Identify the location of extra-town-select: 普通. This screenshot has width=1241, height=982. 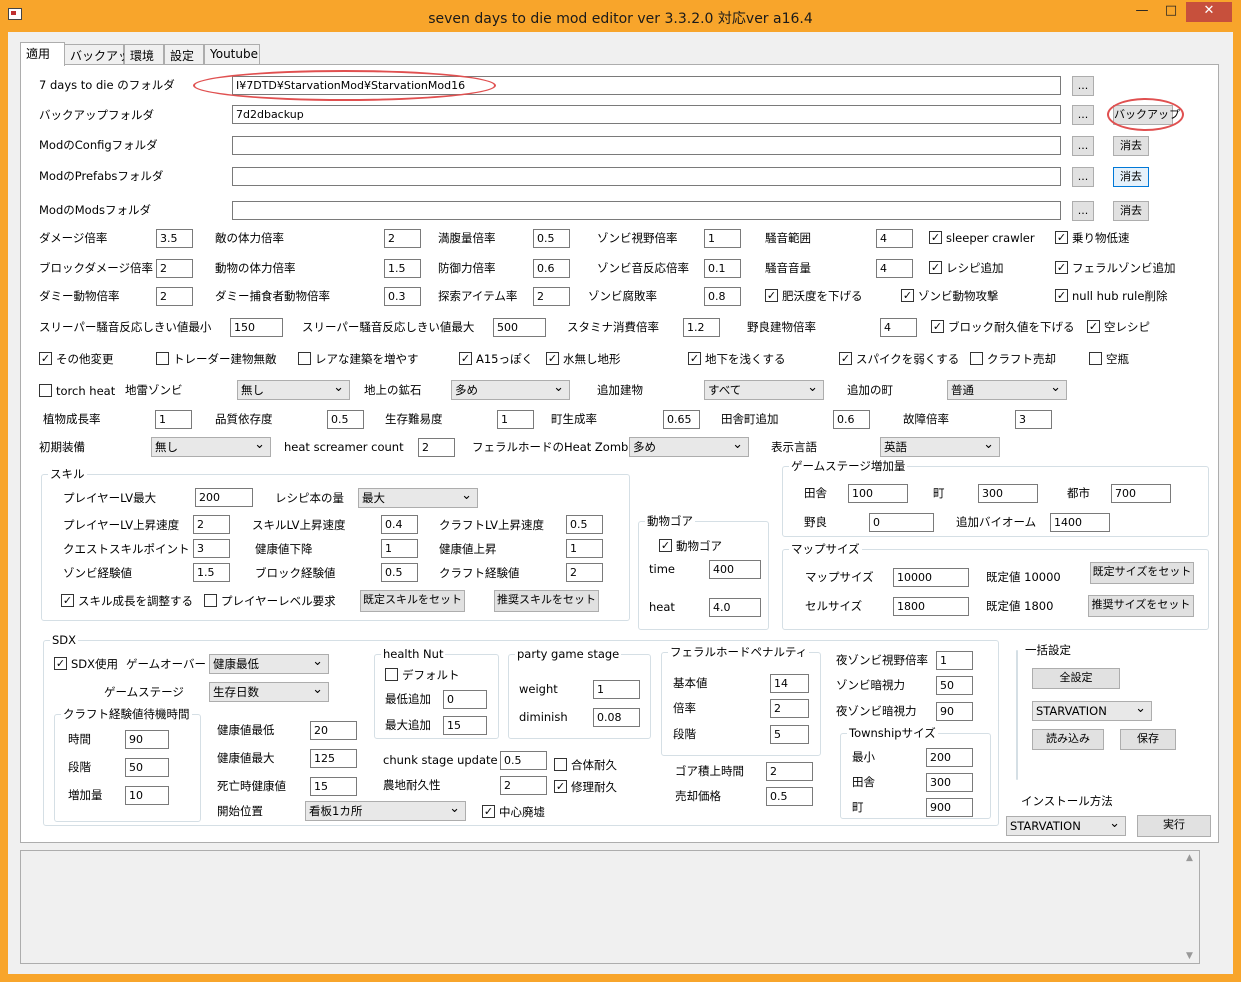
(1007, 389).